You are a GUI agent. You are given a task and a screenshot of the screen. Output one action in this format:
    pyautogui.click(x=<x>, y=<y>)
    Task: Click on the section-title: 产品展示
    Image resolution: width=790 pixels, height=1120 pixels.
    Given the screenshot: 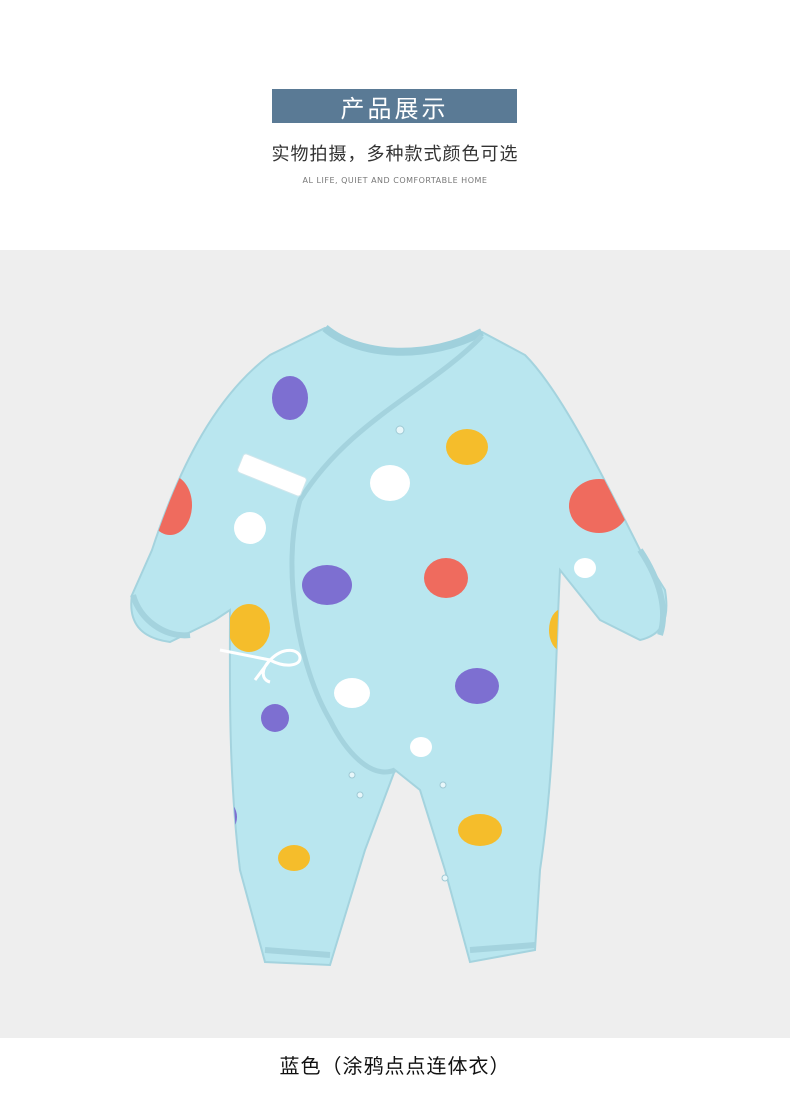 What is the action you would take?
    pyautogui.click(x=394, y=108)
    